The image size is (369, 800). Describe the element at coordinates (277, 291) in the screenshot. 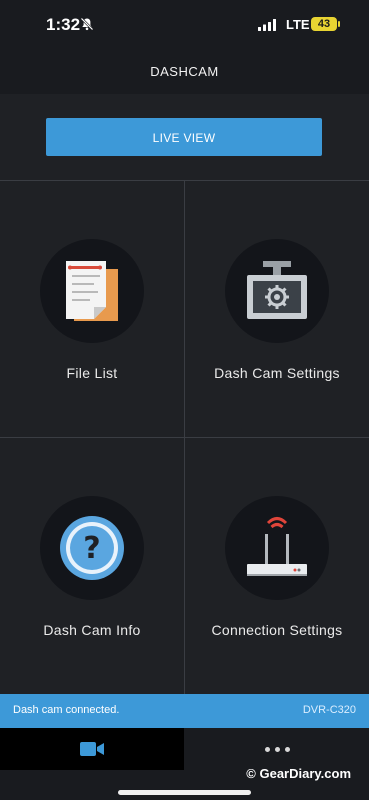

I see `dashcam-settings-icon` at that location.